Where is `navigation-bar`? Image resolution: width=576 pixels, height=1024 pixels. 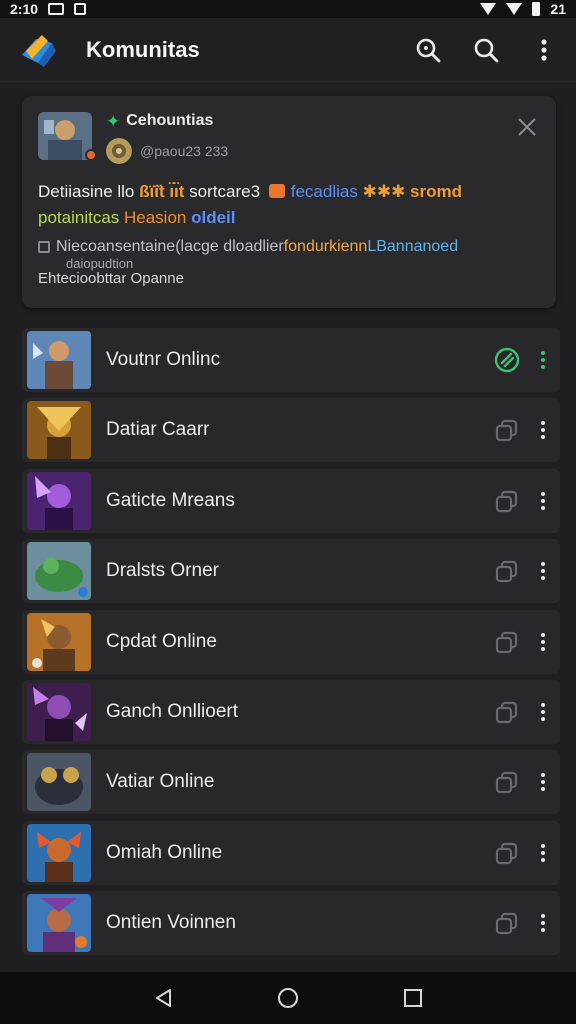 navigation-bar is located at coordinates (288, 998).